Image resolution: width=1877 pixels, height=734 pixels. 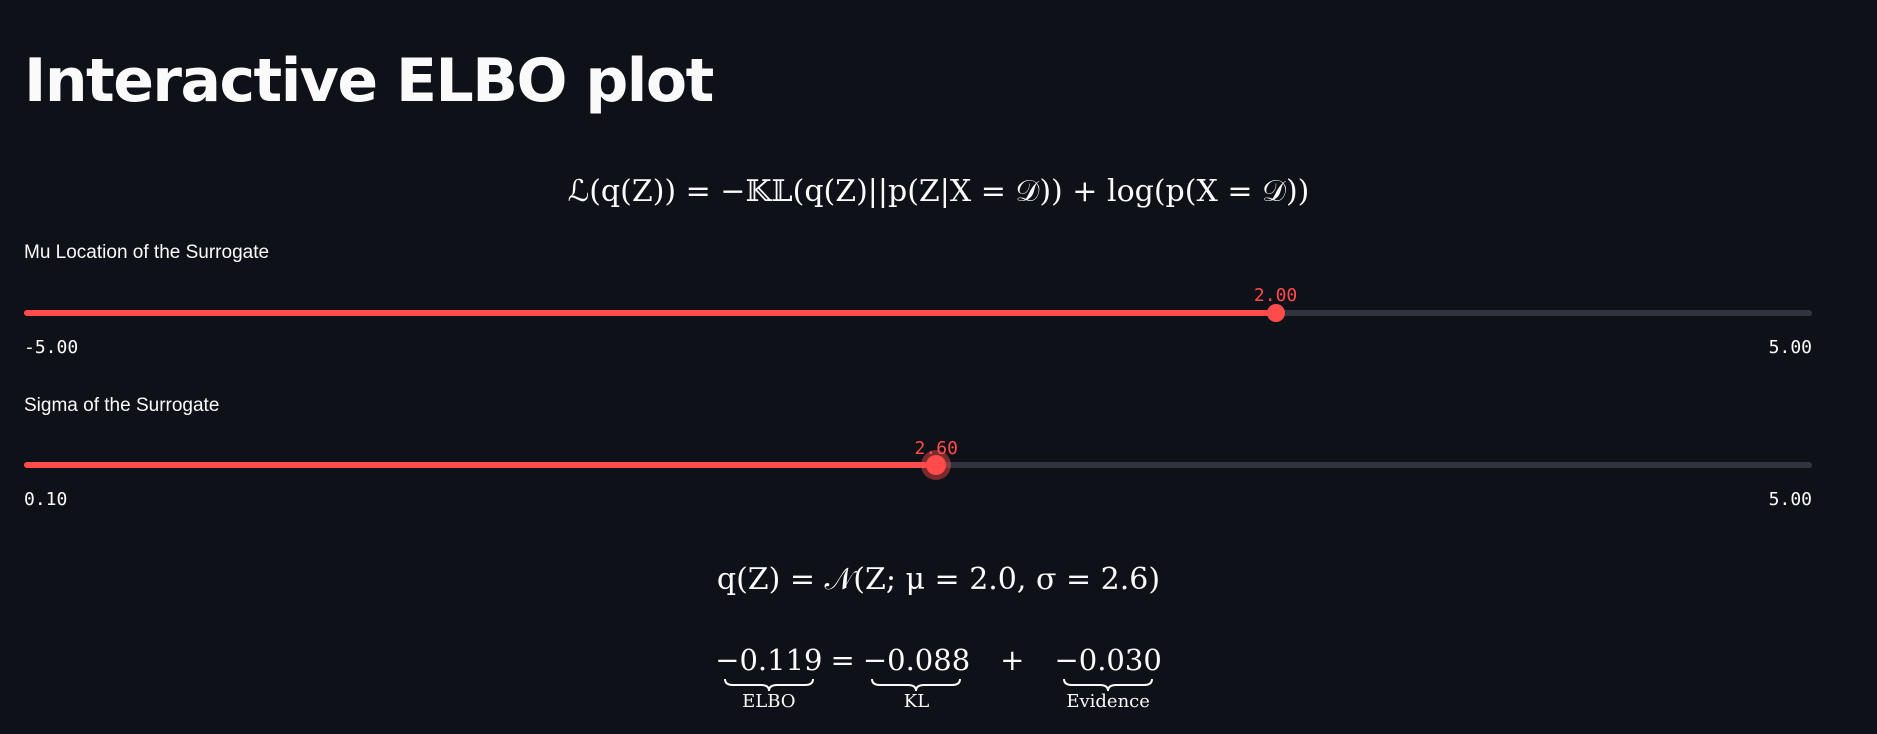 I want to click on mu-slider: 2.00, so click(x=918, y=303).